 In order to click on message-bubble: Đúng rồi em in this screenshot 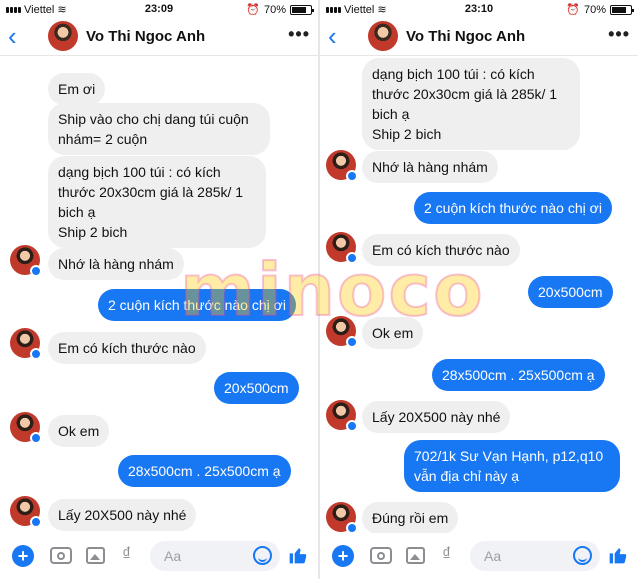, I will do `click(410, 517)`.